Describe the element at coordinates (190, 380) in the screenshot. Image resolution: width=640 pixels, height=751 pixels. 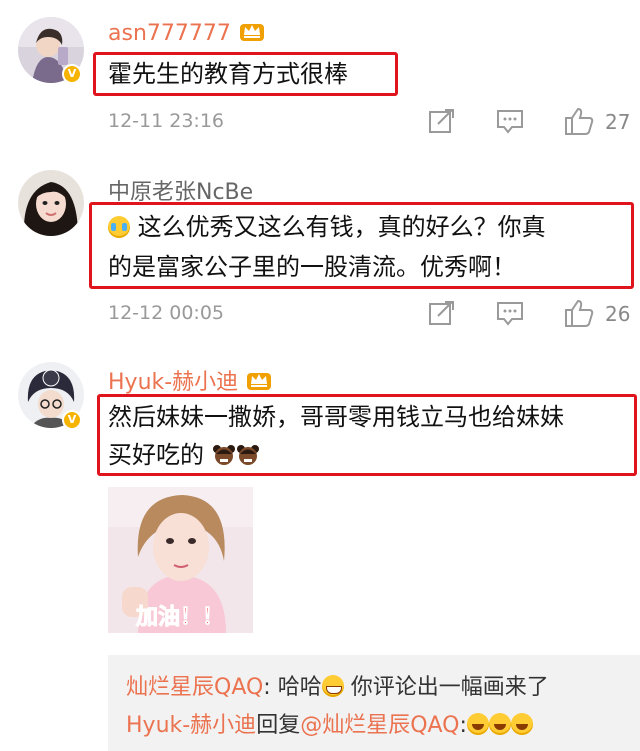
I see `username: Hyuk-赫小迪` at that location.